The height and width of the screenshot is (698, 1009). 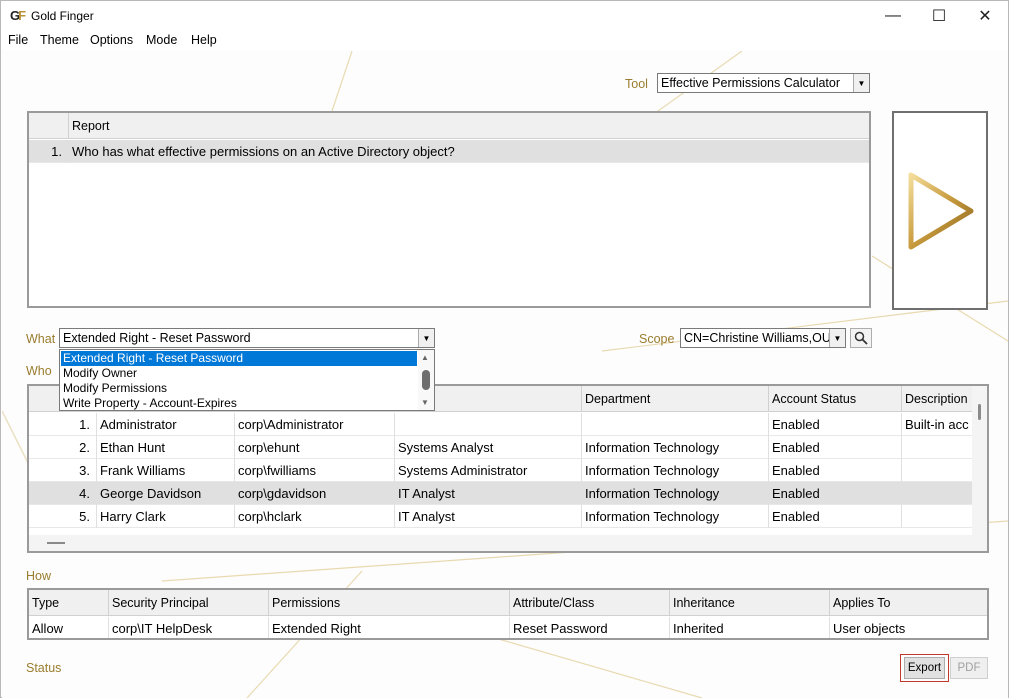 I want to click on who-cell-num: 3., so click(x=63, y=470).